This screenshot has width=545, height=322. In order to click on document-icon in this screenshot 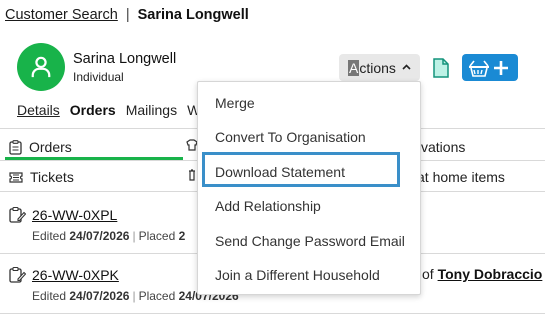, I will do `click(441, 68)`.